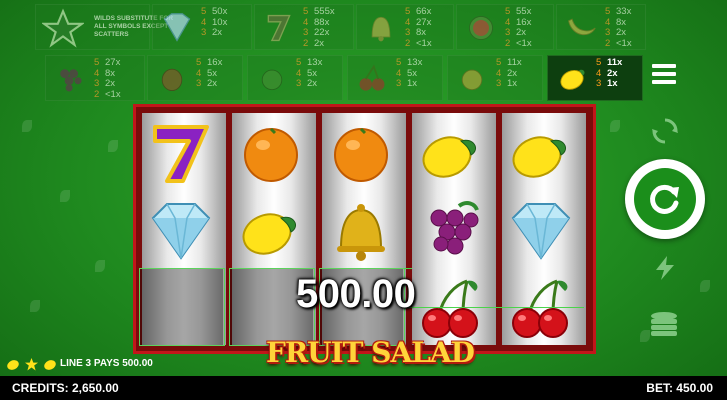 The width and height of the screenshot is (727, 400). Describe the element at coordinates (71, 80) in the screenshot. I see `grape-icon` at that location.